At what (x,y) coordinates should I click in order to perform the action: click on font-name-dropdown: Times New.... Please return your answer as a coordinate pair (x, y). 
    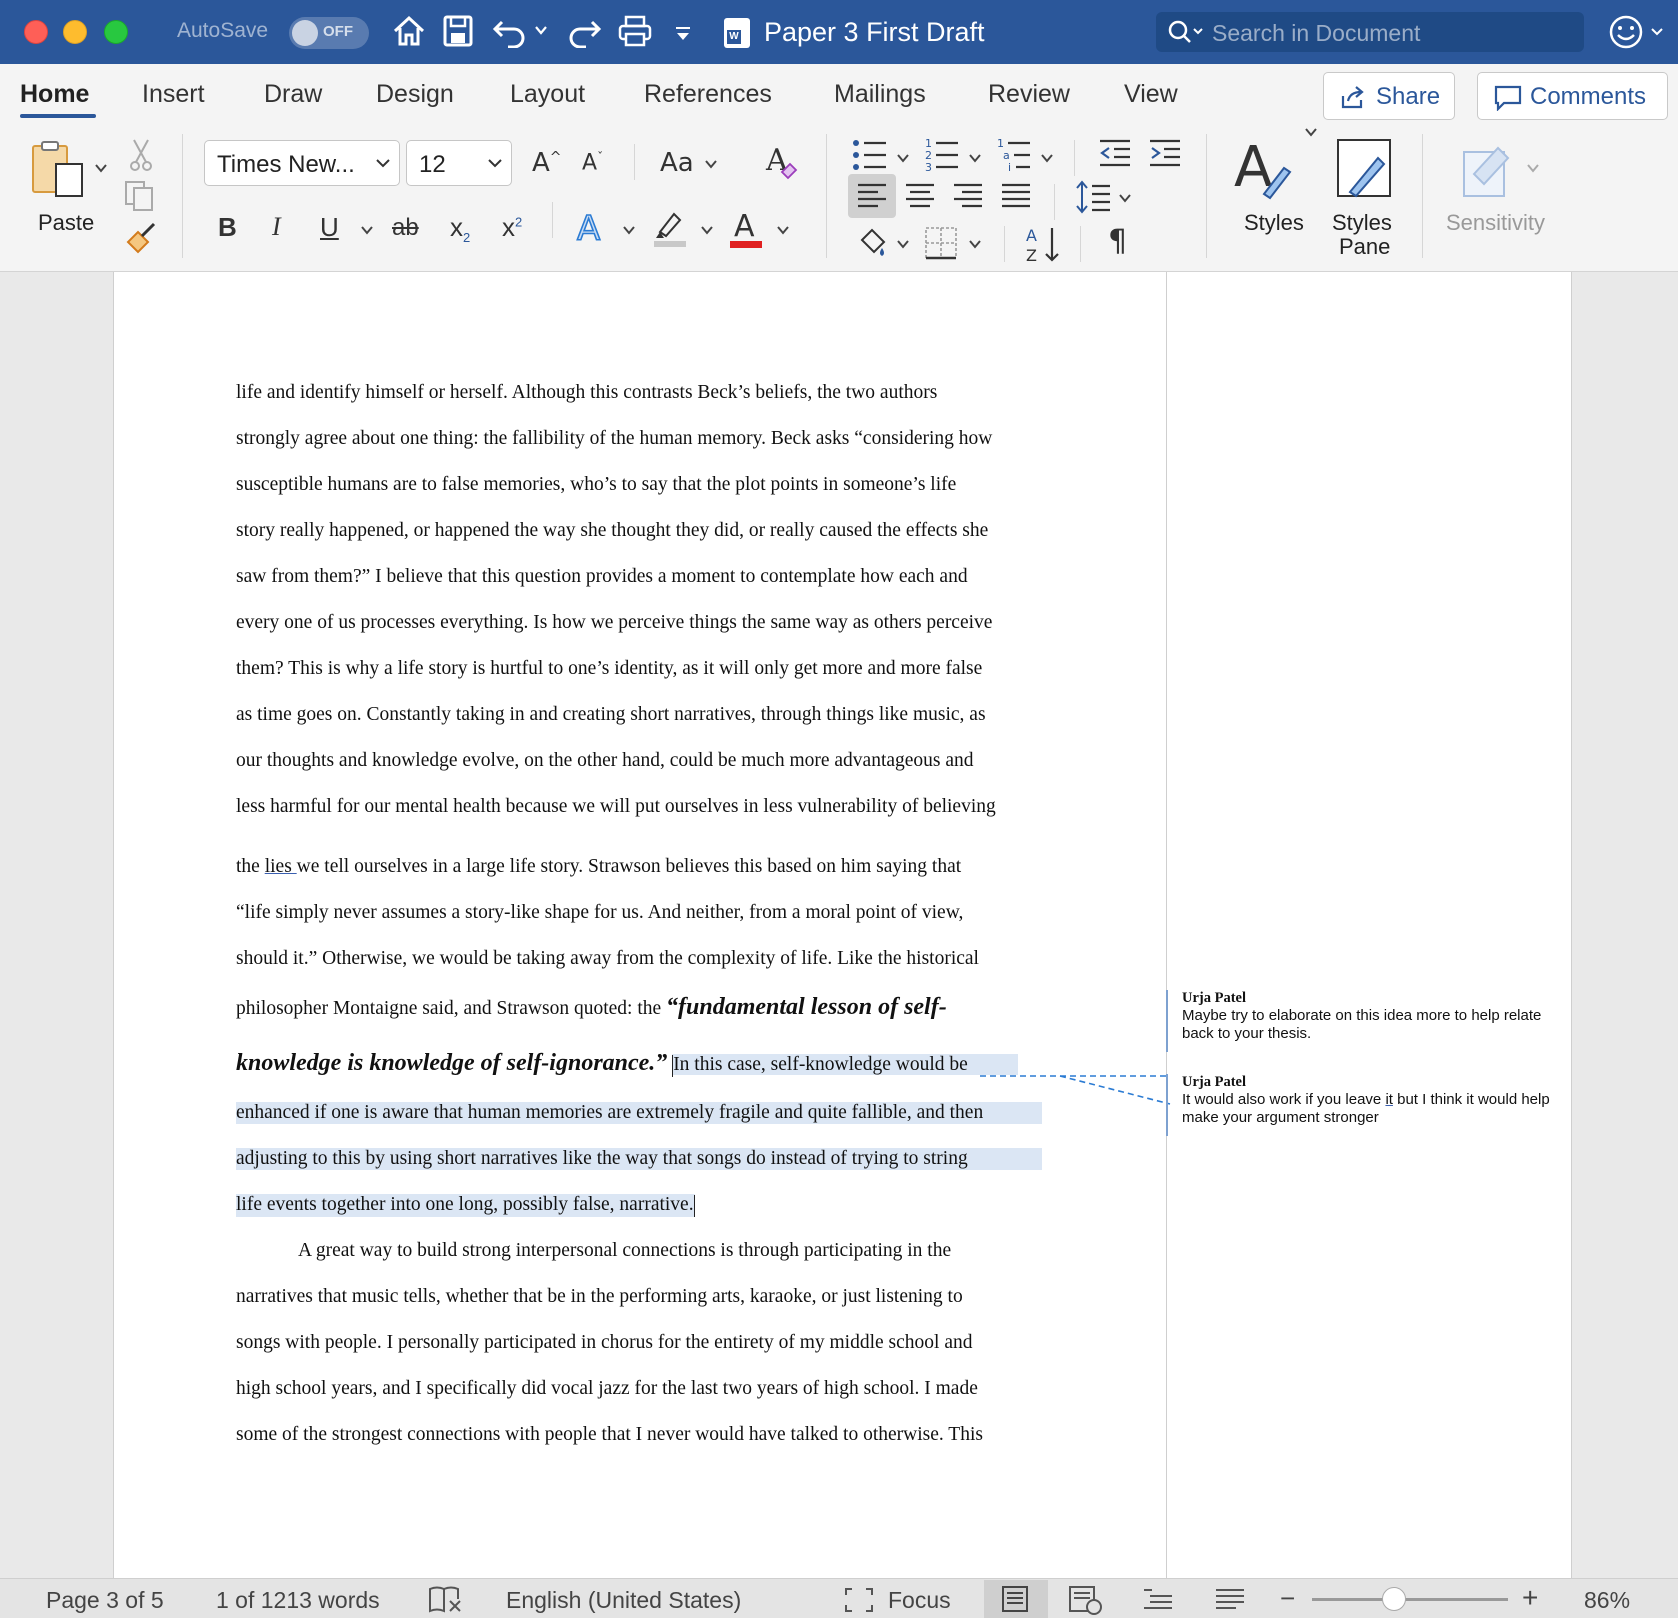
    Looking at the image, I should click on (302, 163).